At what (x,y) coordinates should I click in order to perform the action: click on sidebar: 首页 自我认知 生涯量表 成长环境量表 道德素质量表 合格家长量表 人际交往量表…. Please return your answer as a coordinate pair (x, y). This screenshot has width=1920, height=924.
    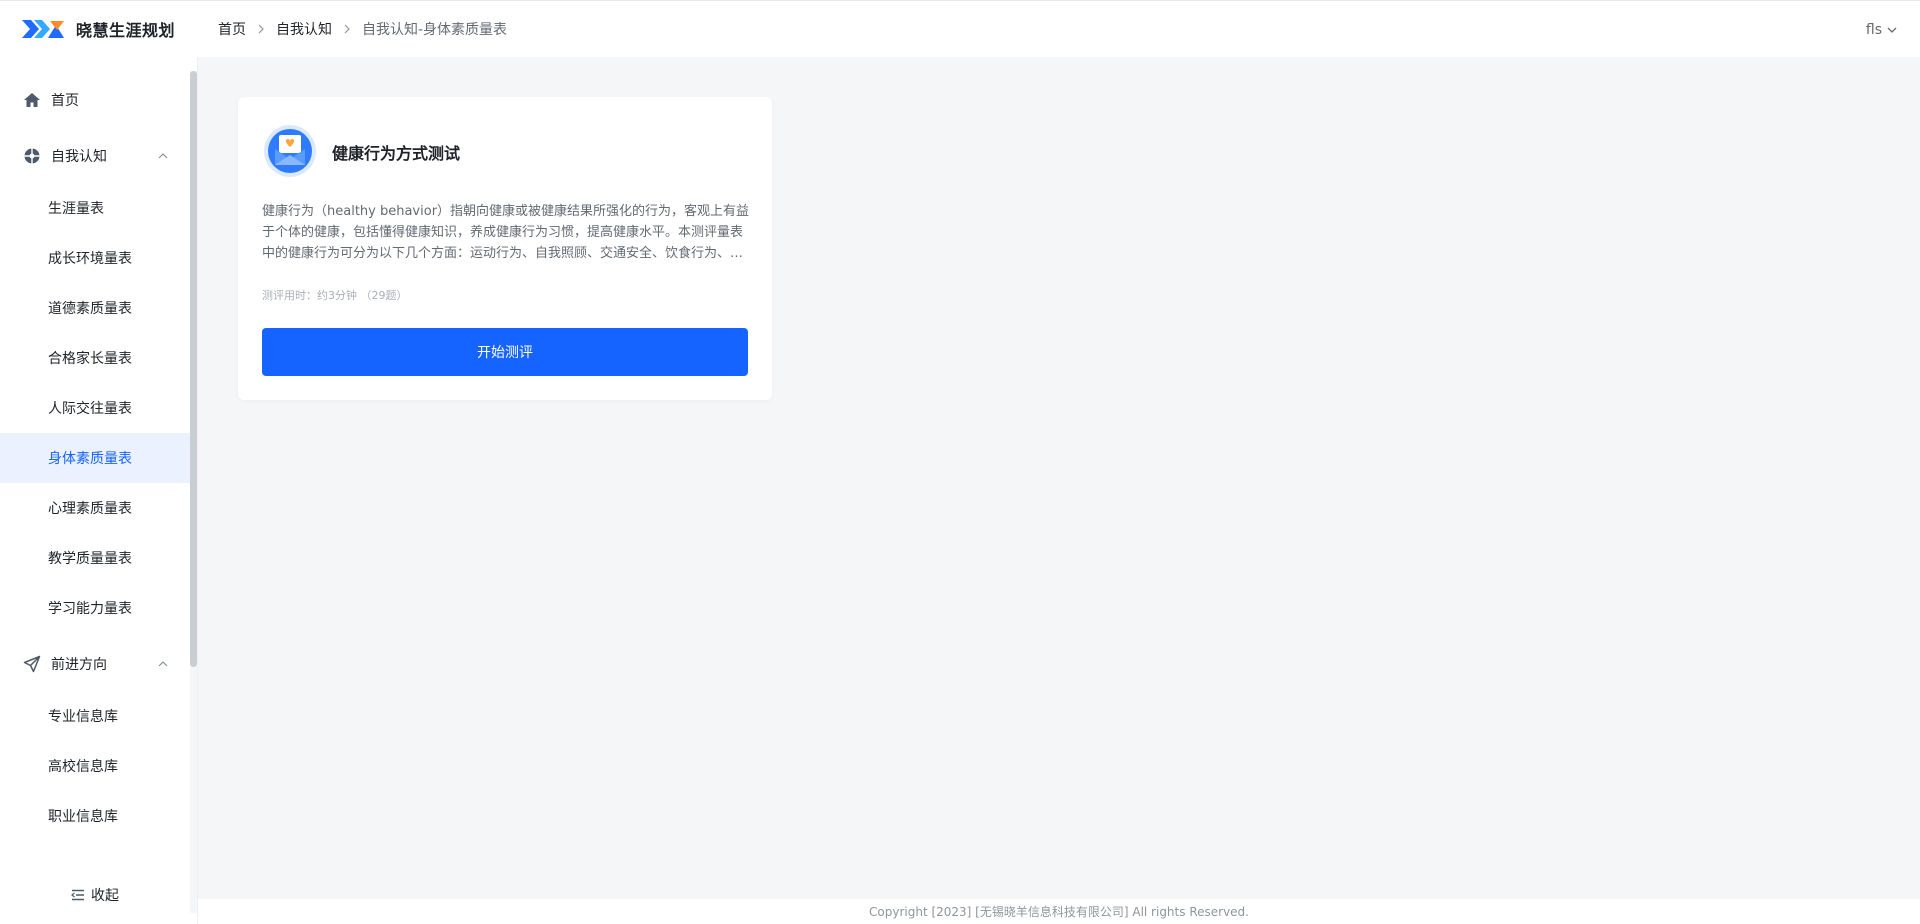
    Looking at the image, I should click on (99, 490).